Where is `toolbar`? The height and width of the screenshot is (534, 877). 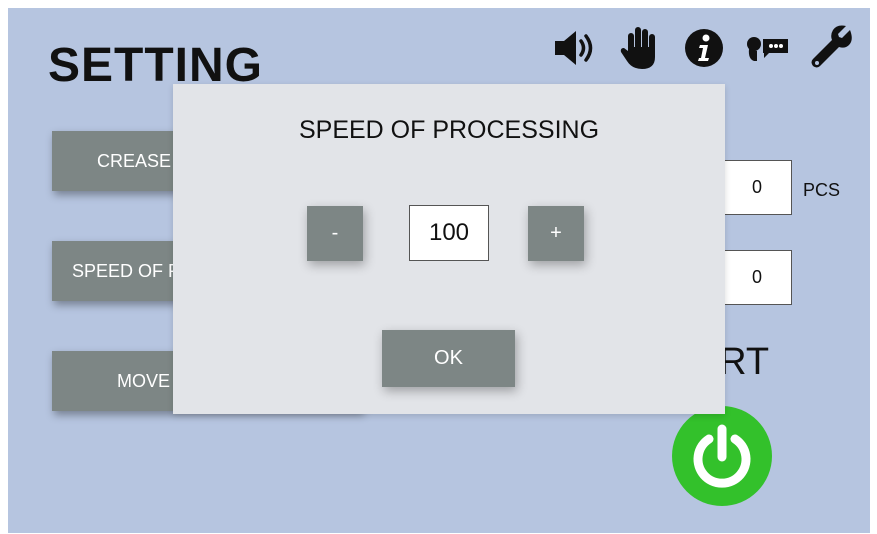
toolbar is located at coordinates (704, 48).